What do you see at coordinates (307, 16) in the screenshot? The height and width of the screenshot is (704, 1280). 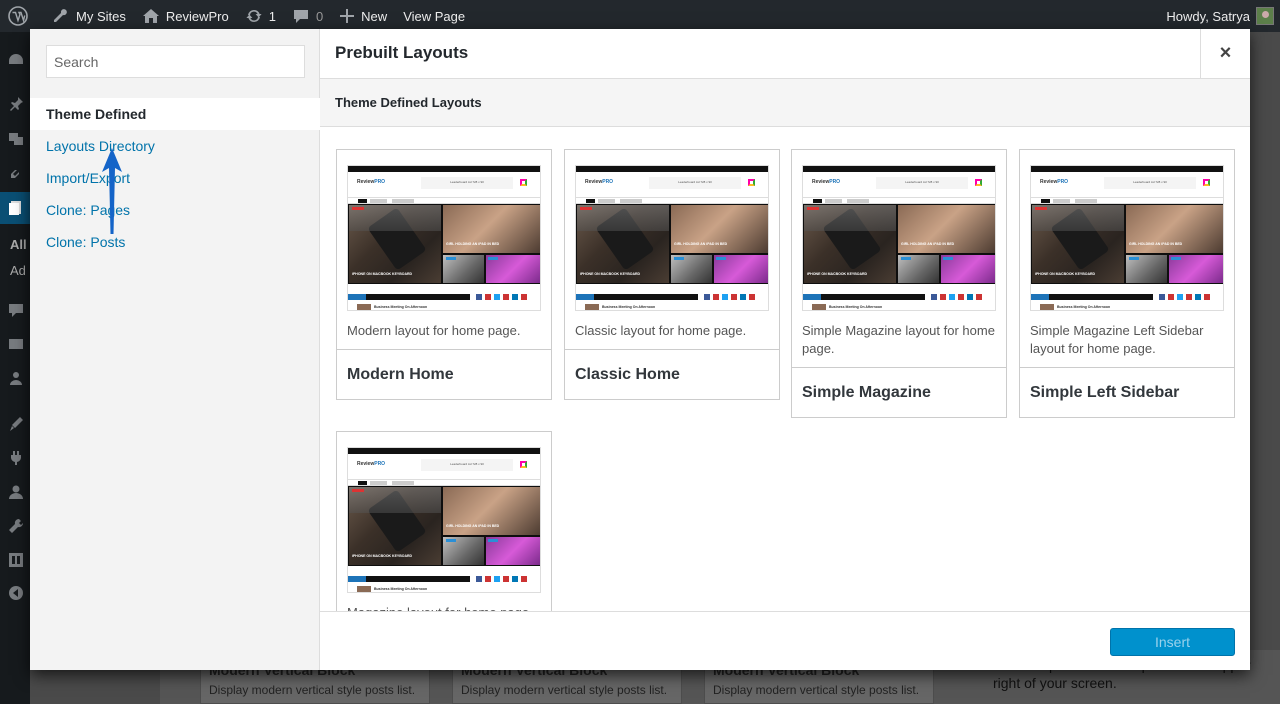 I see `comments-menu: 0` at bounding box center [307, 16].